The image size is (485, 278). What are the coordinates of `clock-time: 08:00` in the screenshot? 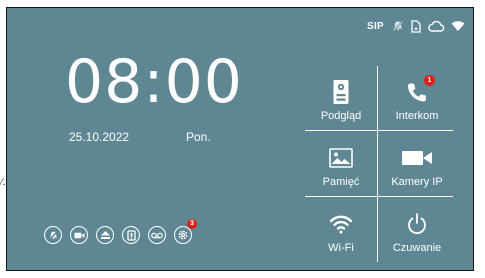 It's located at (154, 82).